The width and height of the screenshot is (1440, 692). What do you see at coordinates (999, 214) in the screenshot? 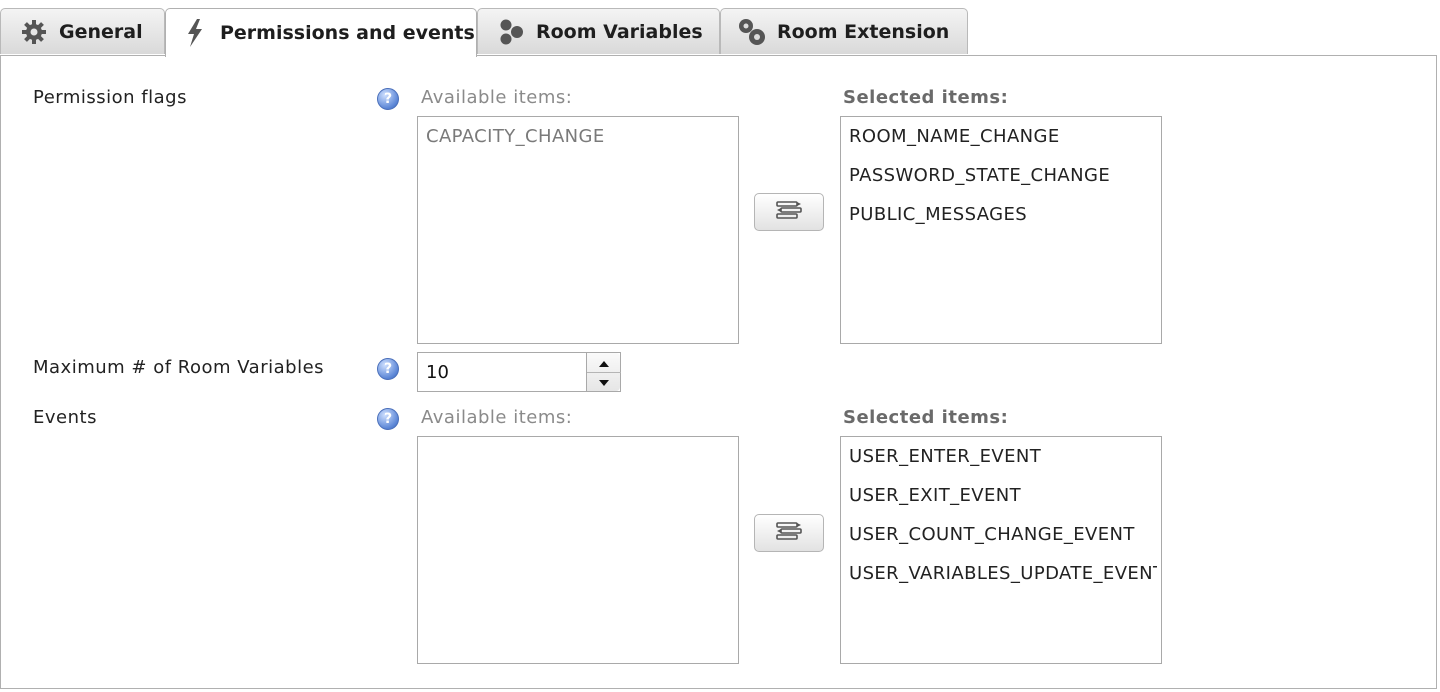
I see `list-item: PUBLIC_MESSAGES` at bounding box center [999, 214].